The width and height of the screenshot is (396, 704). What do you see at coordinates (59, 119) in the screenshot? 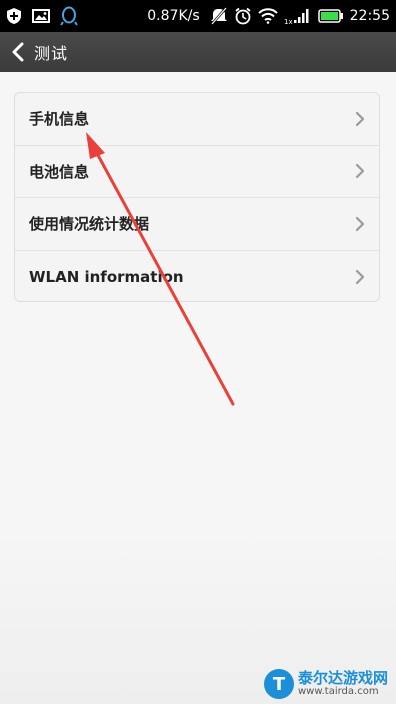
I see `list-item-label: 手机信息` at bounding box center [59, 119].